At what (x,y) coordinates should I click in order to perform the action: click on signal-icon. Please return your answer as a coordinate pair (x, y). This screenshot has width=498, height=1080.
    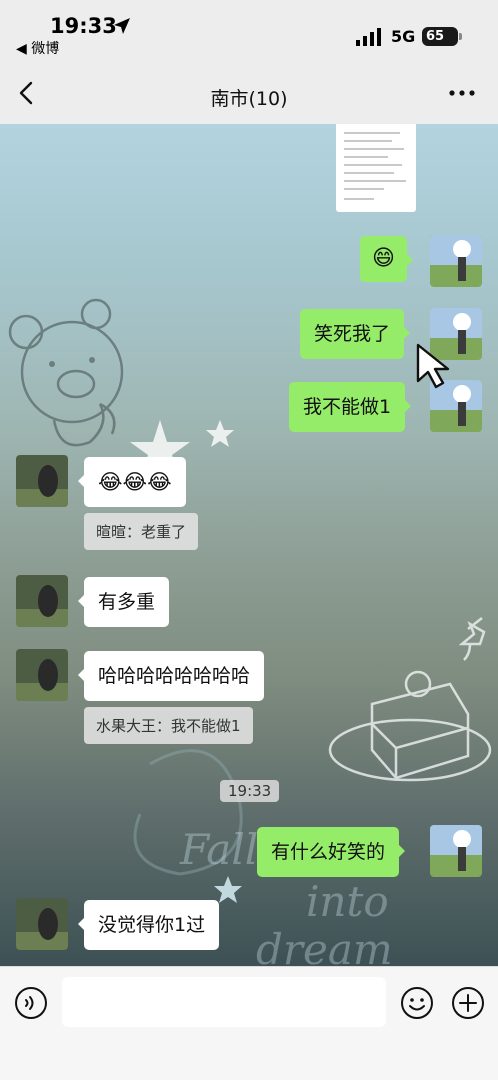
    Looking at the image, I should click on (368, 37).